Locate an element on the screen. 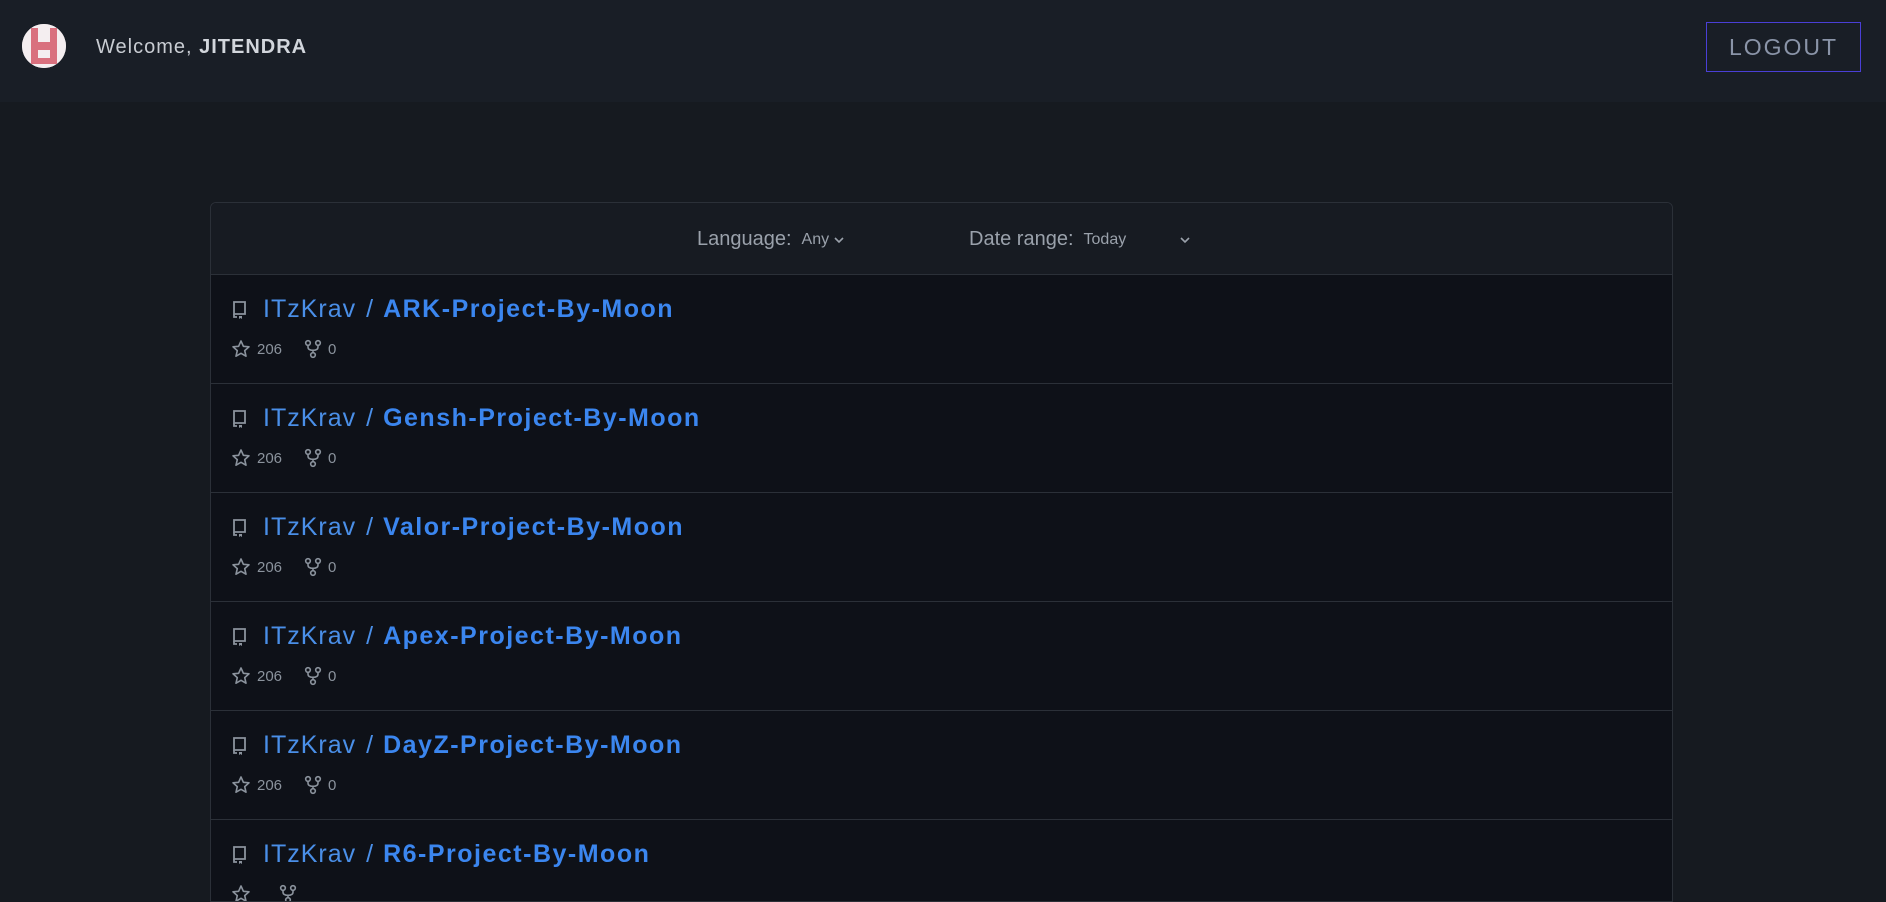  repo-row: ITzKrav / Valor-Project-By-Moon 206 0 is located at coordinates (941, 547).